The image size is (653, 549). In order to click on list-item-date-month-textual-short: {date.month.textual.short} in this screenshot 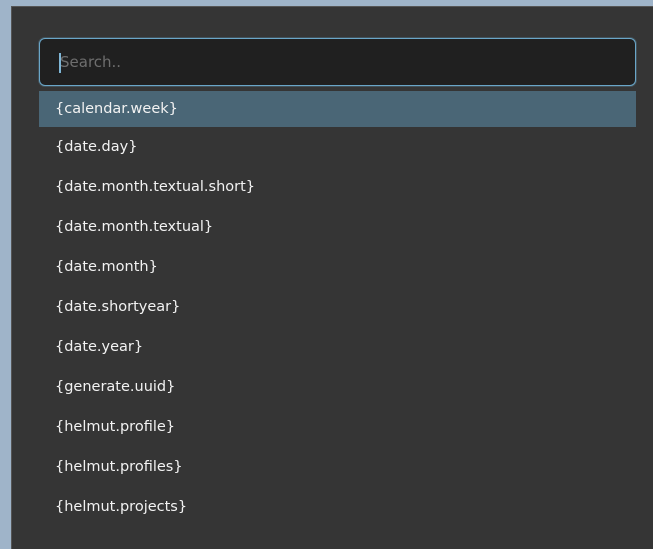, I will do `click(337, 187)`.